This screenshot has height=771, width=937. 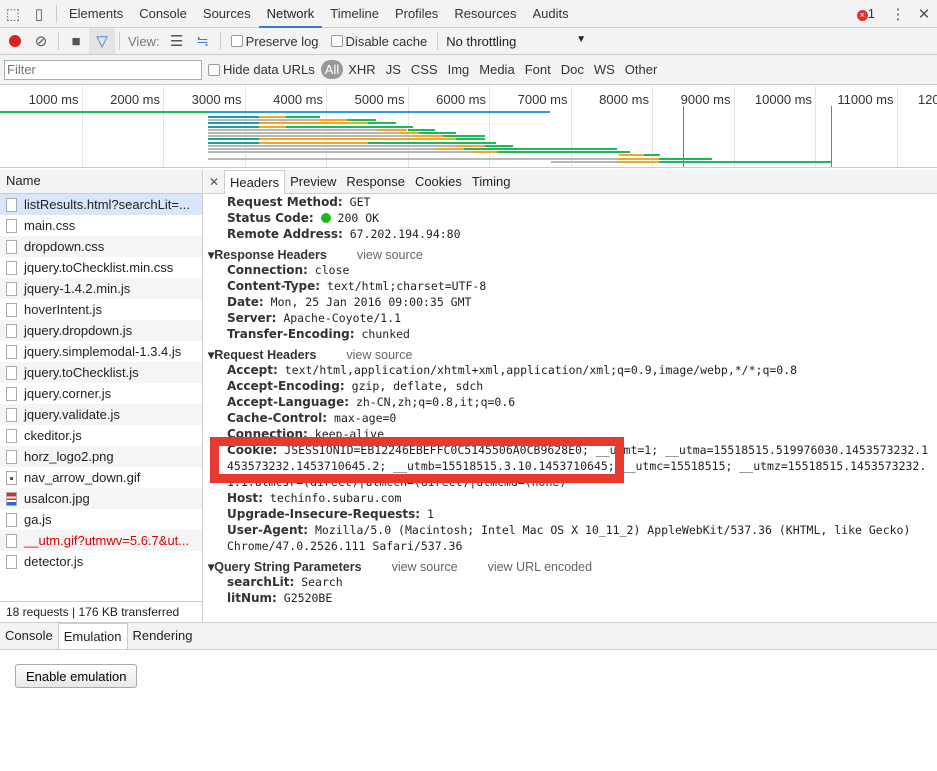 What do you see at coordinates (15, 41) in the screenshot?
I see `record-button` at bounding box center [15, 41].